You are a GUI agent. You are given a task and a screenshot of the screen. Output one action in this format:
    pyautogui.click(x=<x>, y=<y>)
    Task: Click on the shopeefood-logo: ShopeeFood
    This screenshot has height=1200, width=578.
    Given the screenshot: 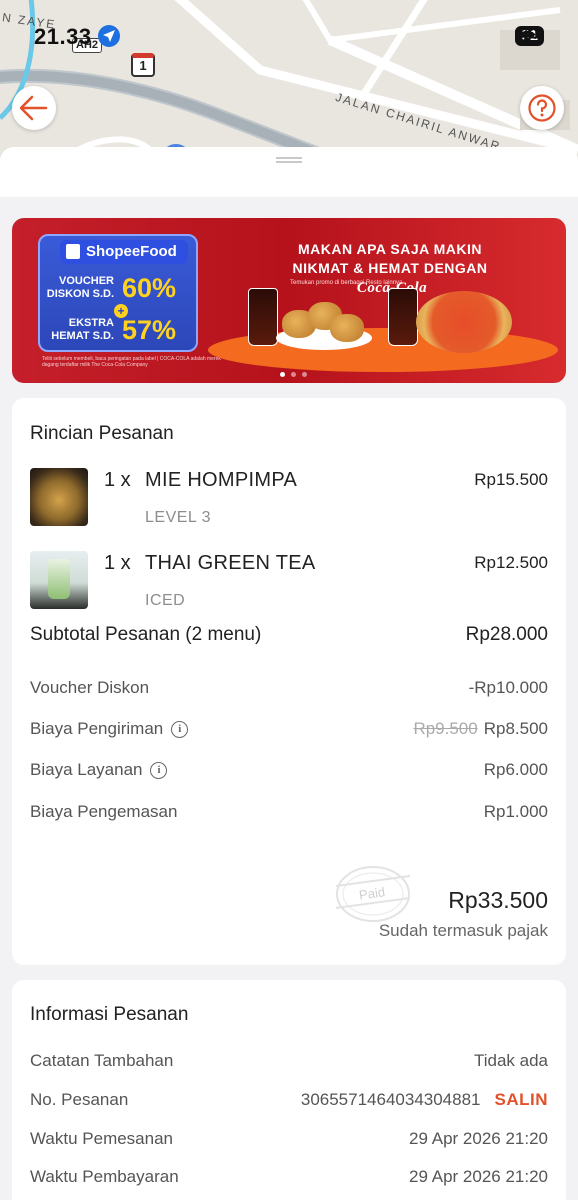 What is the action you would take?
    pyautogui.click(x=124, y=252)
    